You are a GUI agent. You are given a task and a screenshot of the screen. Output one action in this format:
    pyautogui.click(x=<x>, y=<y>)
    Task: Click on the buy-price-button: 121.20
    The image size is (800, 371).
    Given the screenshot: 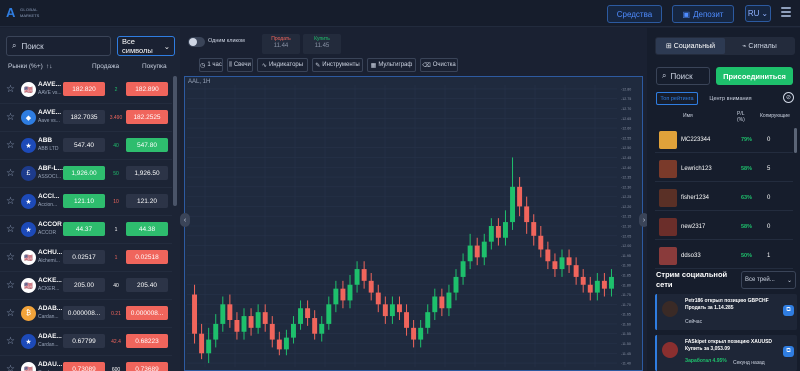 What is the action you would take?
    pyautogui.click(x=147, y=201)
    